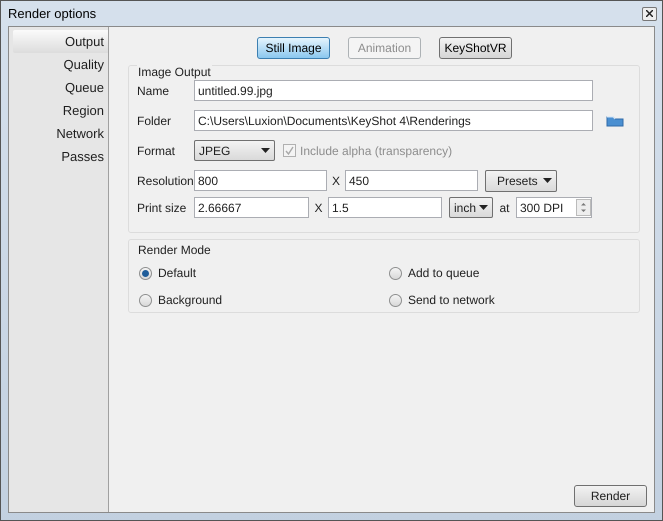 The height and width of the screenshot is (521, 663). I want to click on height-field: 1.5, so click(385, 207).